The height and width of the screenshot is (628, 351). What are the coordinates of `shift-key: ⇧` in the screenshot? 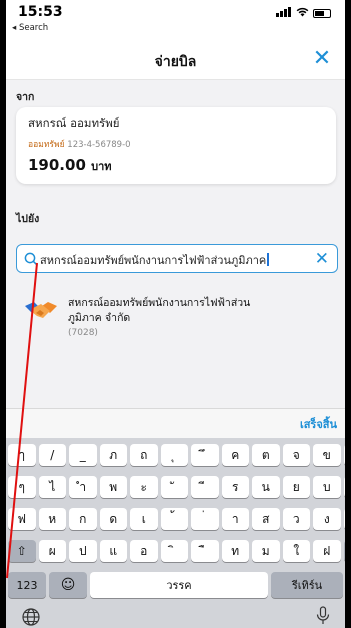 It's located at (22, 551).